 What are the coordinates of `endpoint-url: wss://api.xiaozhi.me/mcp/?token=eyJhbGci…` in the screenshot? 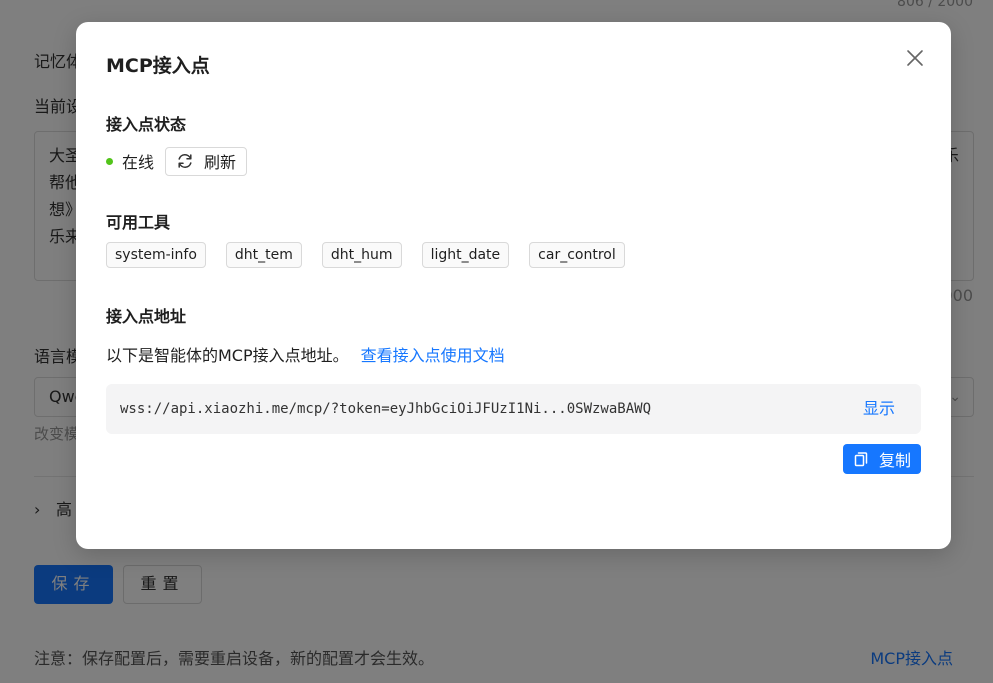 It's located at (386, 409).